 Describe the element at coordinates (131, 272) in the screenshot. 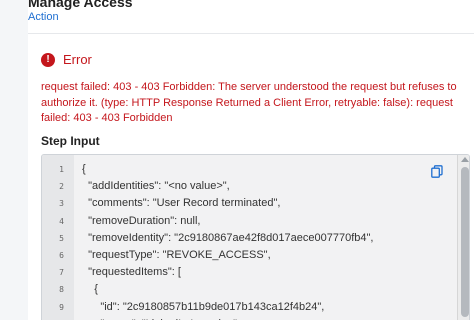

I see `code-text: "requestedItems": [` at that location.